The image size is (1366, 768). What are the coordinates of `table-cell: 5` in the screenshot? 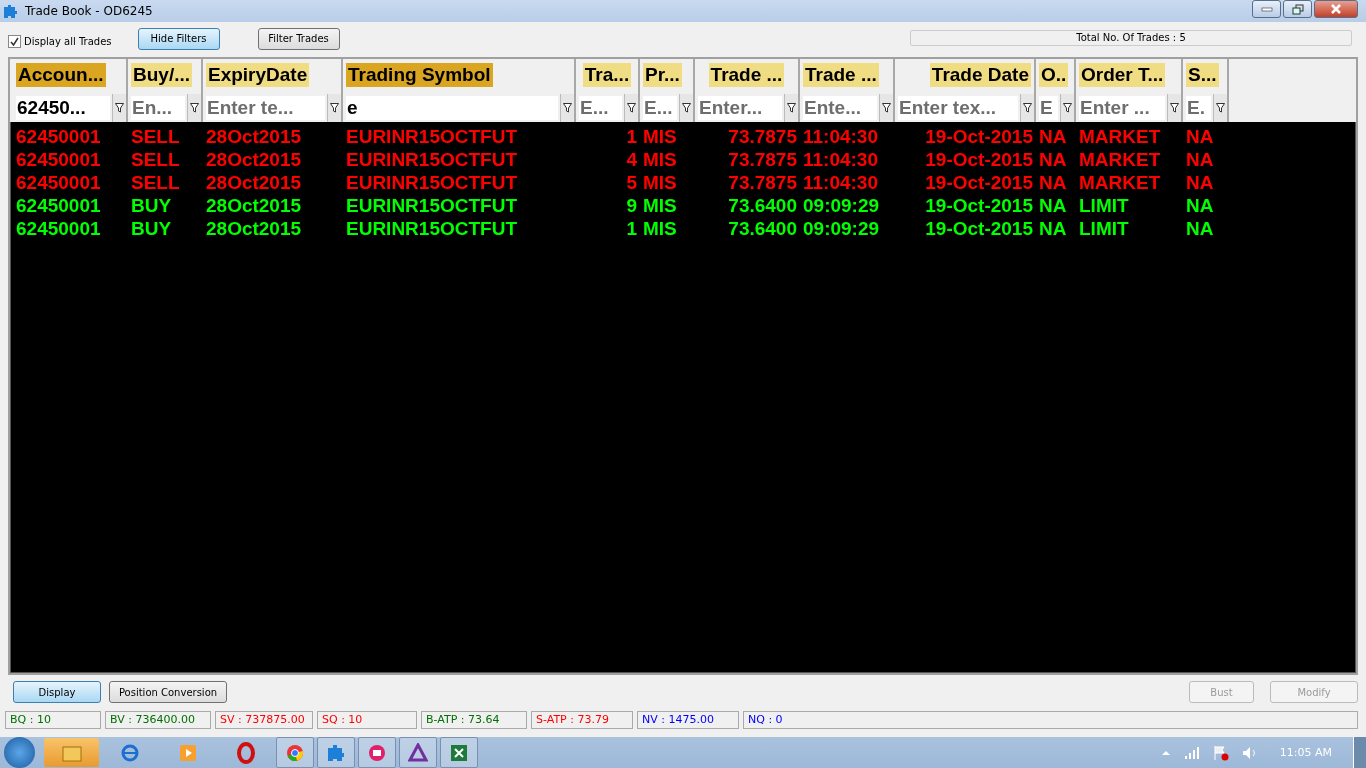 It's located at (631, 182).